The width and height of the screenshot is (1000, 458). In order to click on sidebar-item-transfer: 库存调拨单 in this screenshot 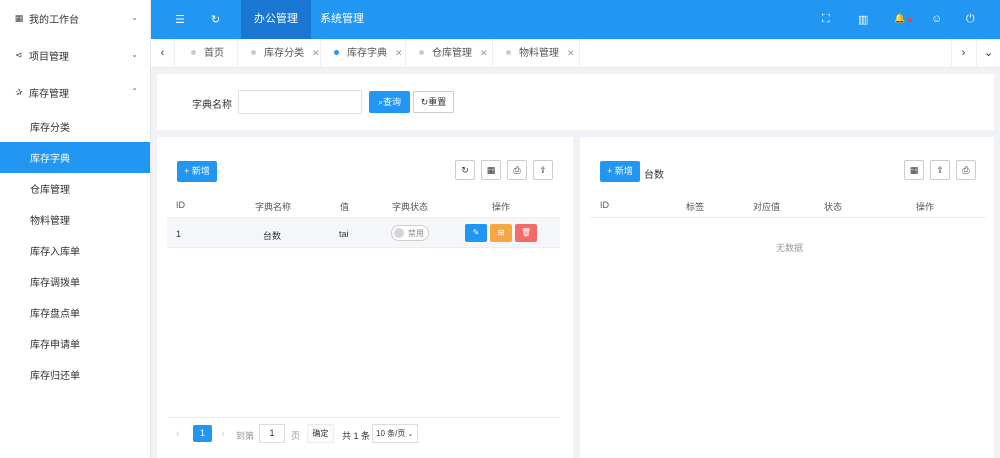, I will do `click(75, 281)`.